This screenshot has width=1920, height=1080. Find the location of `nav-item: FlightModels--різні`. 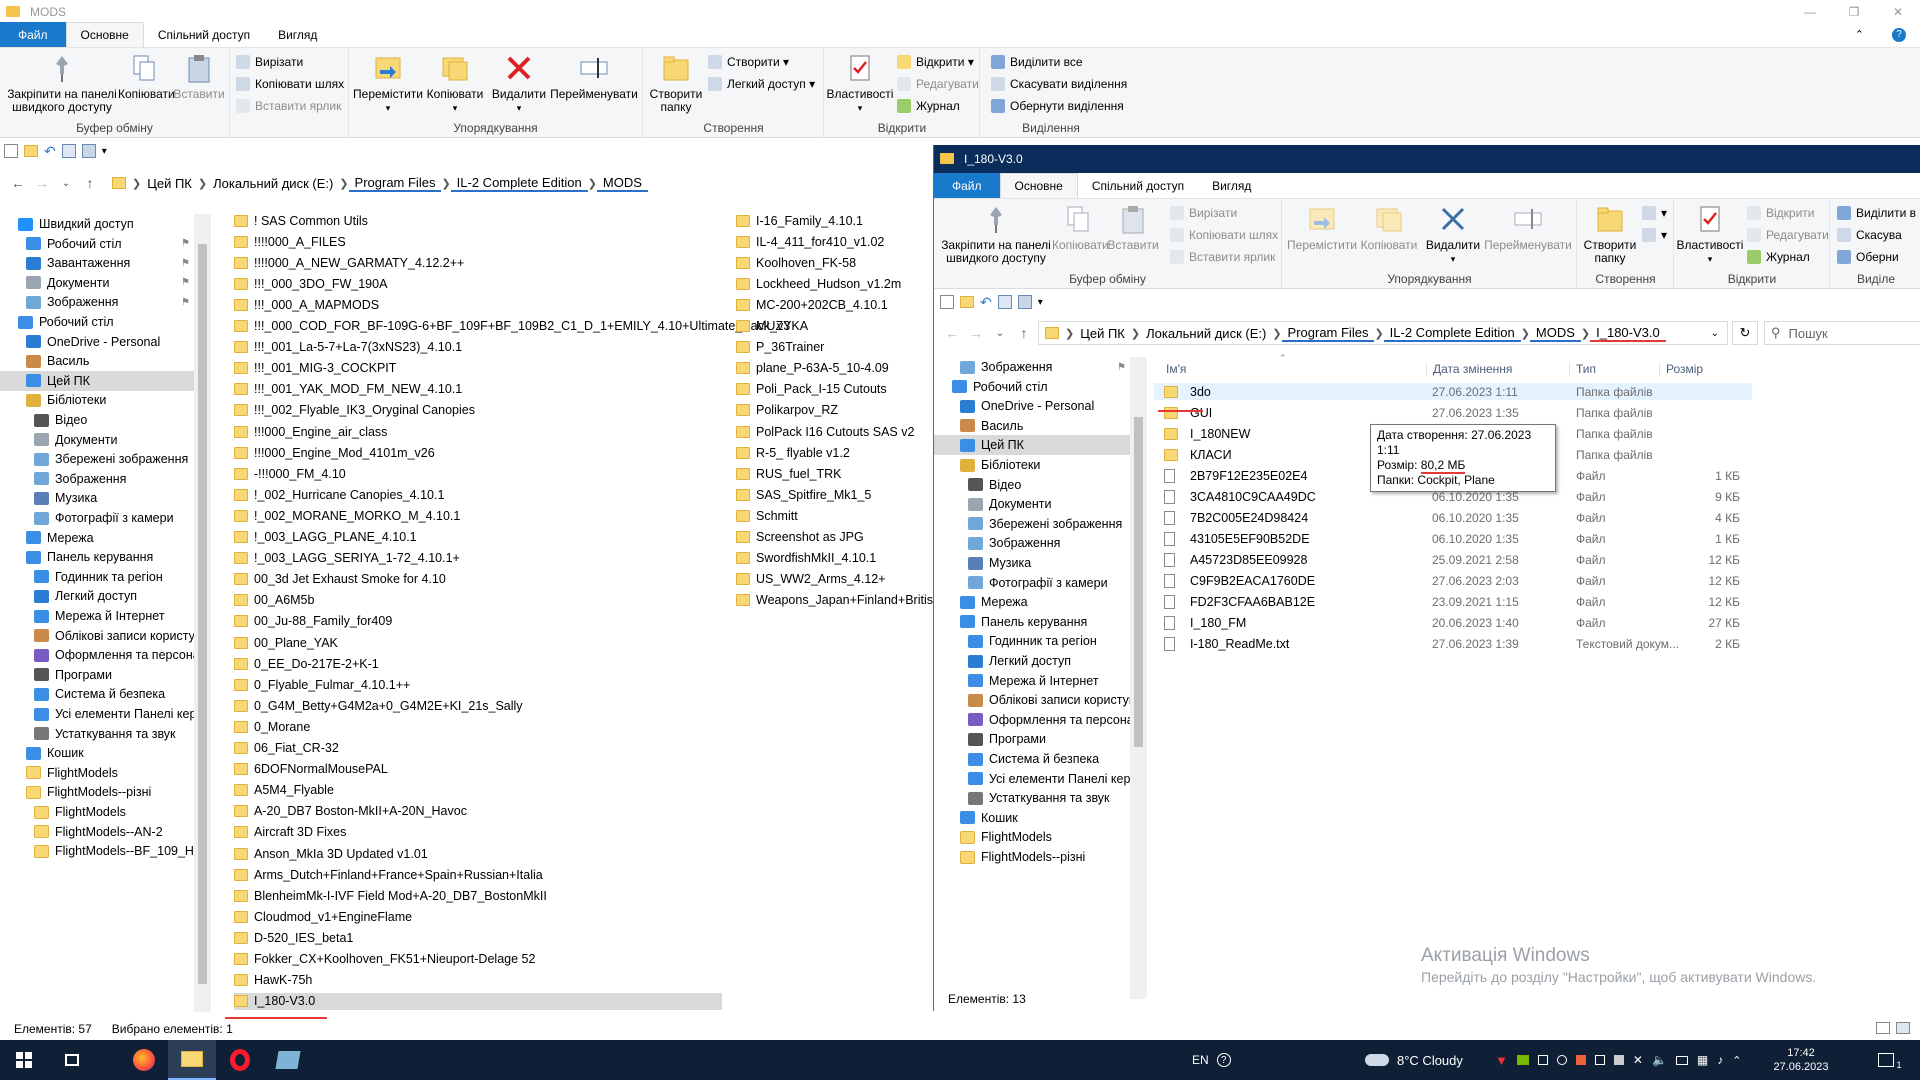

nav-item: FlightModels--різні is located at coordinates (97, 792).